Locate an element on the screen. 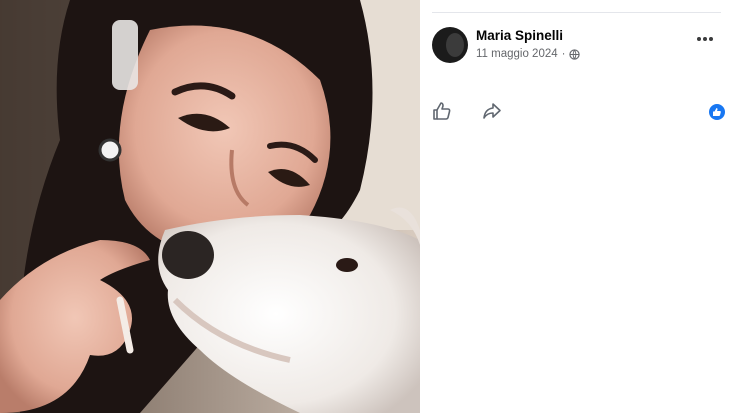 This screenshot has width=735, height=413. thumbs-up-icon is located at coordinates (442, 111).